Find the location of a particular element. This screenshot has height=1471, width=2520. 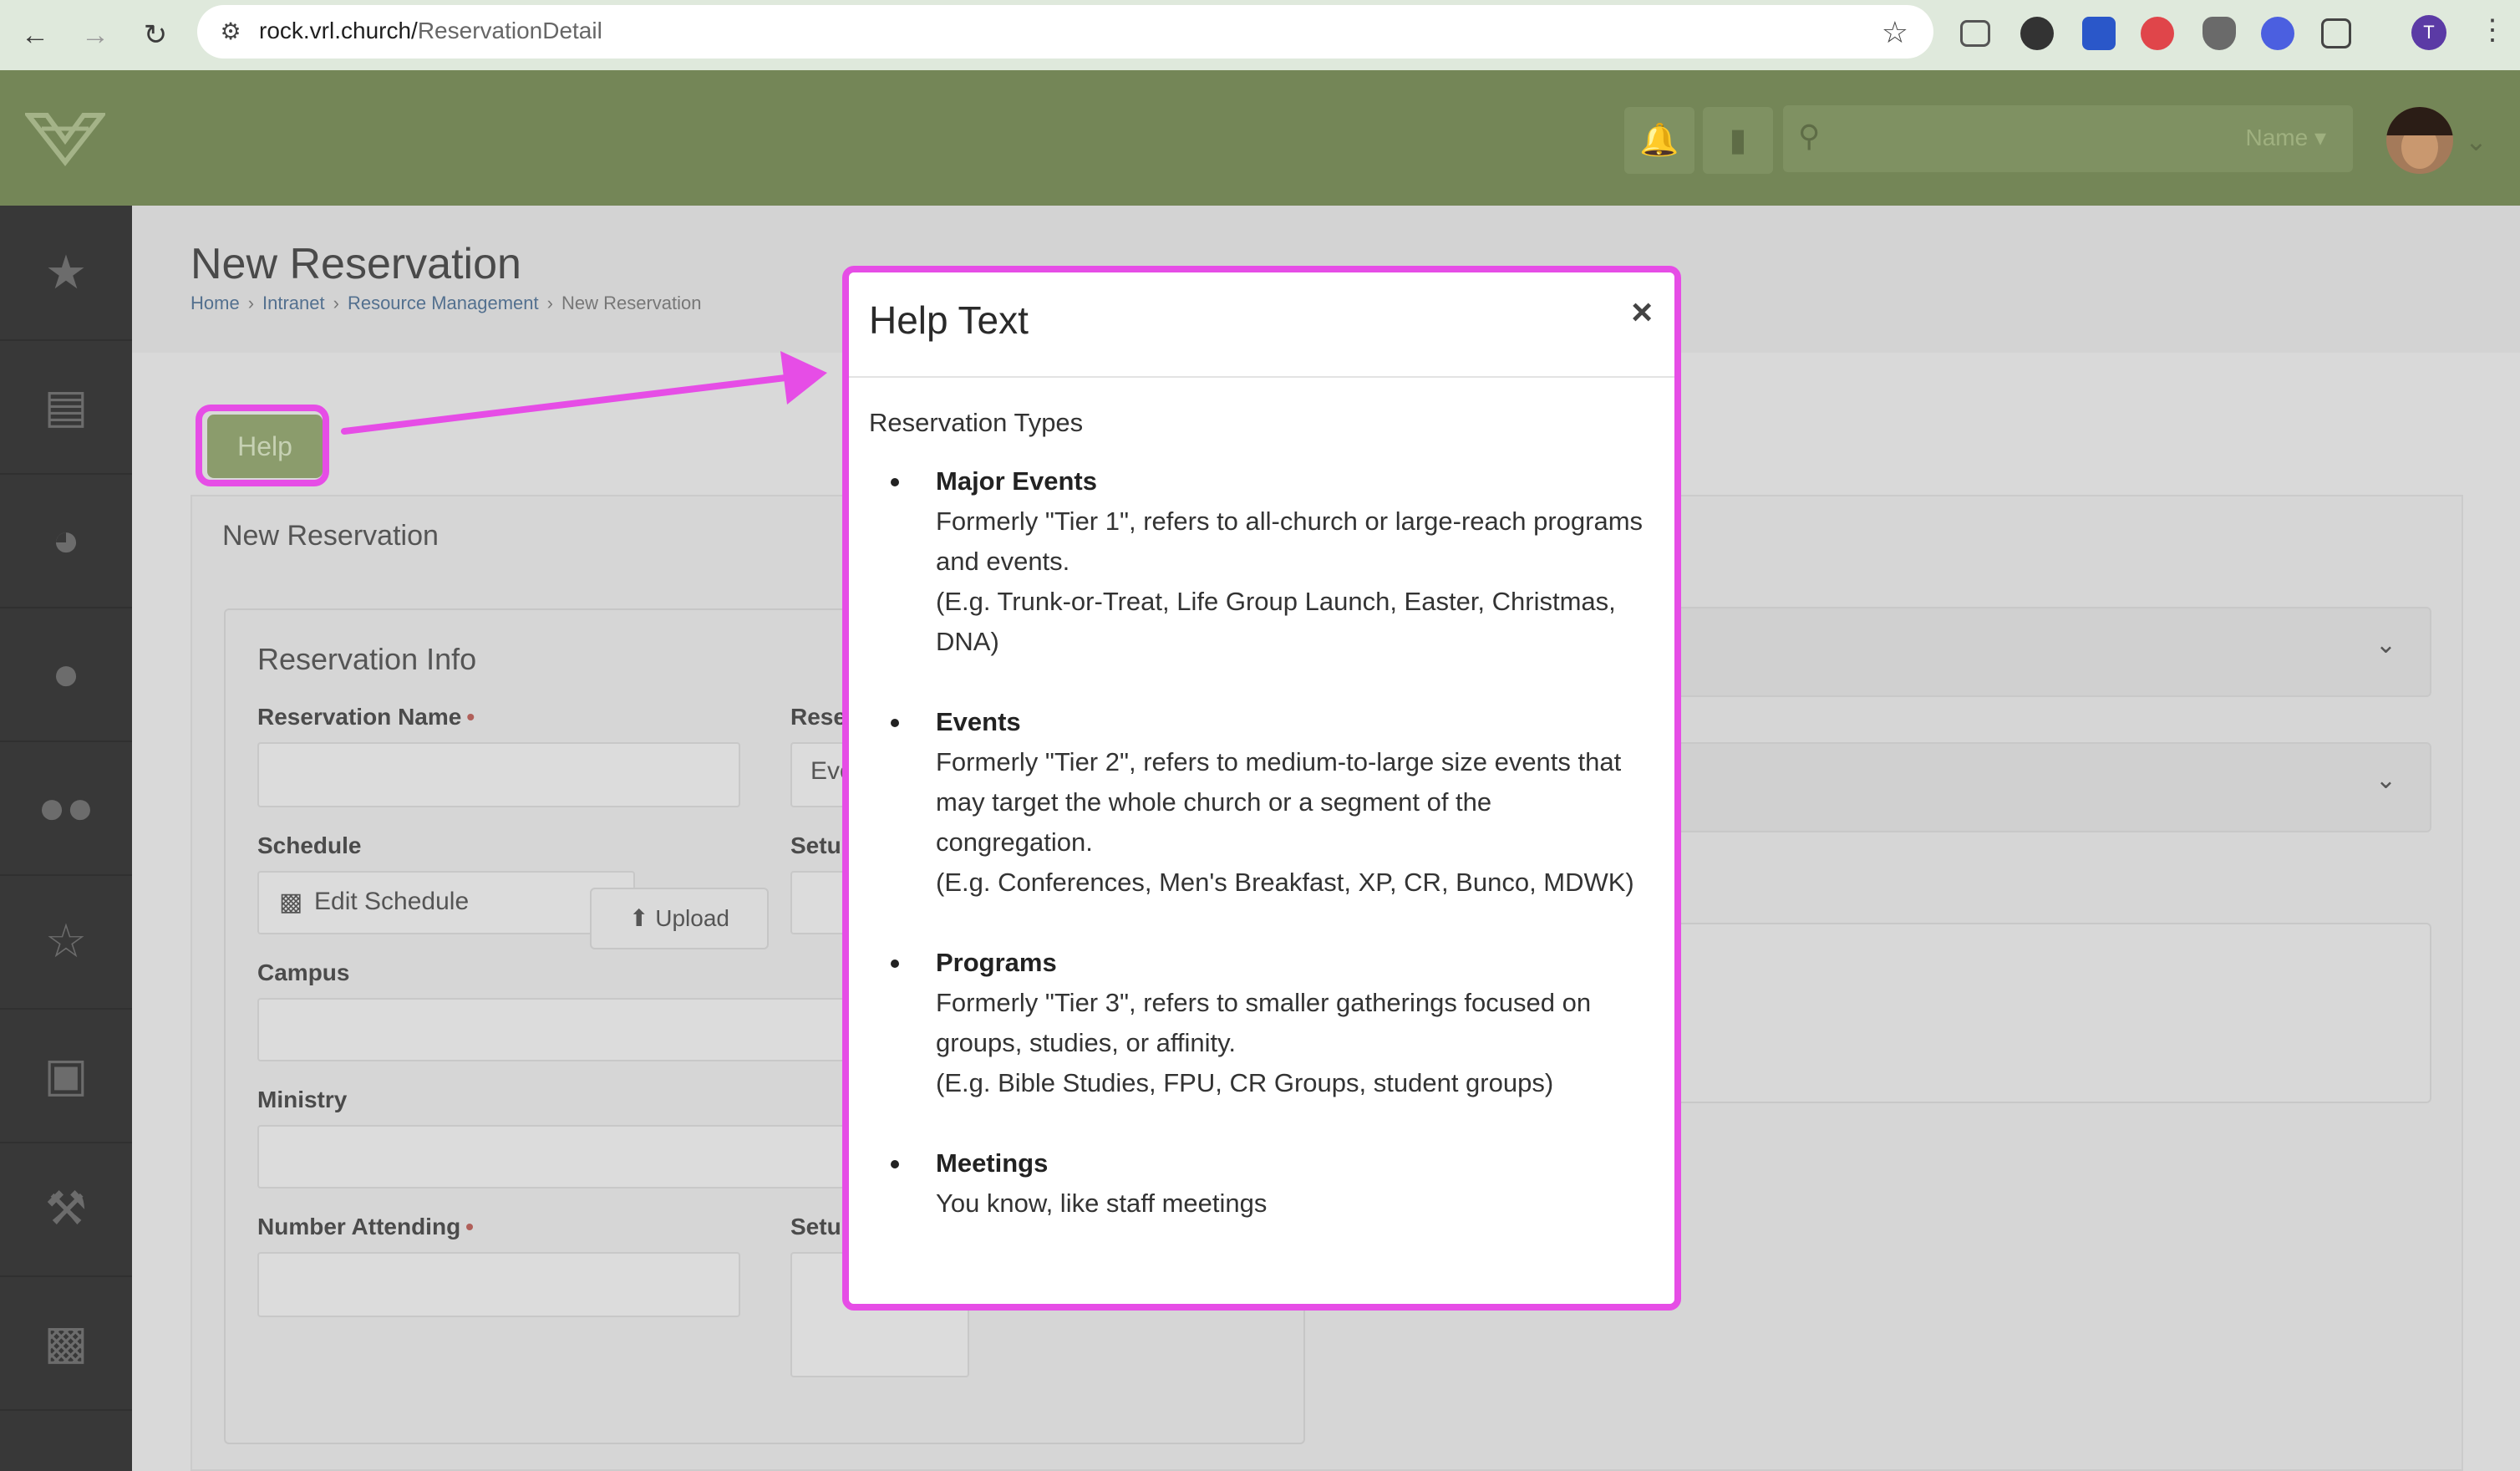

type-name: Programs is located at coordinates (997, 962).